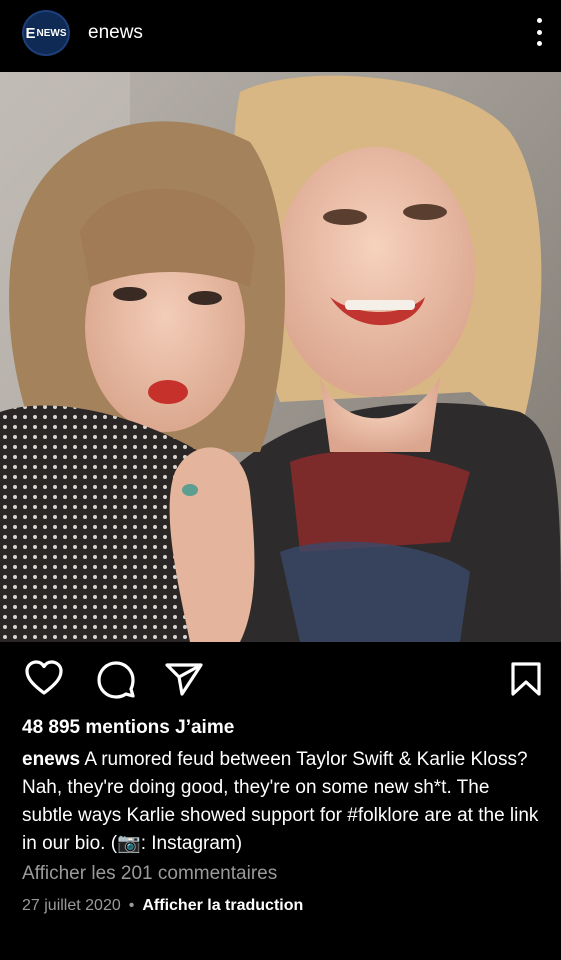 This screenshot has width=561, height=960. Describe the element at coordinates (184, 681) in the screenshot. I see `send-icon` at that location.